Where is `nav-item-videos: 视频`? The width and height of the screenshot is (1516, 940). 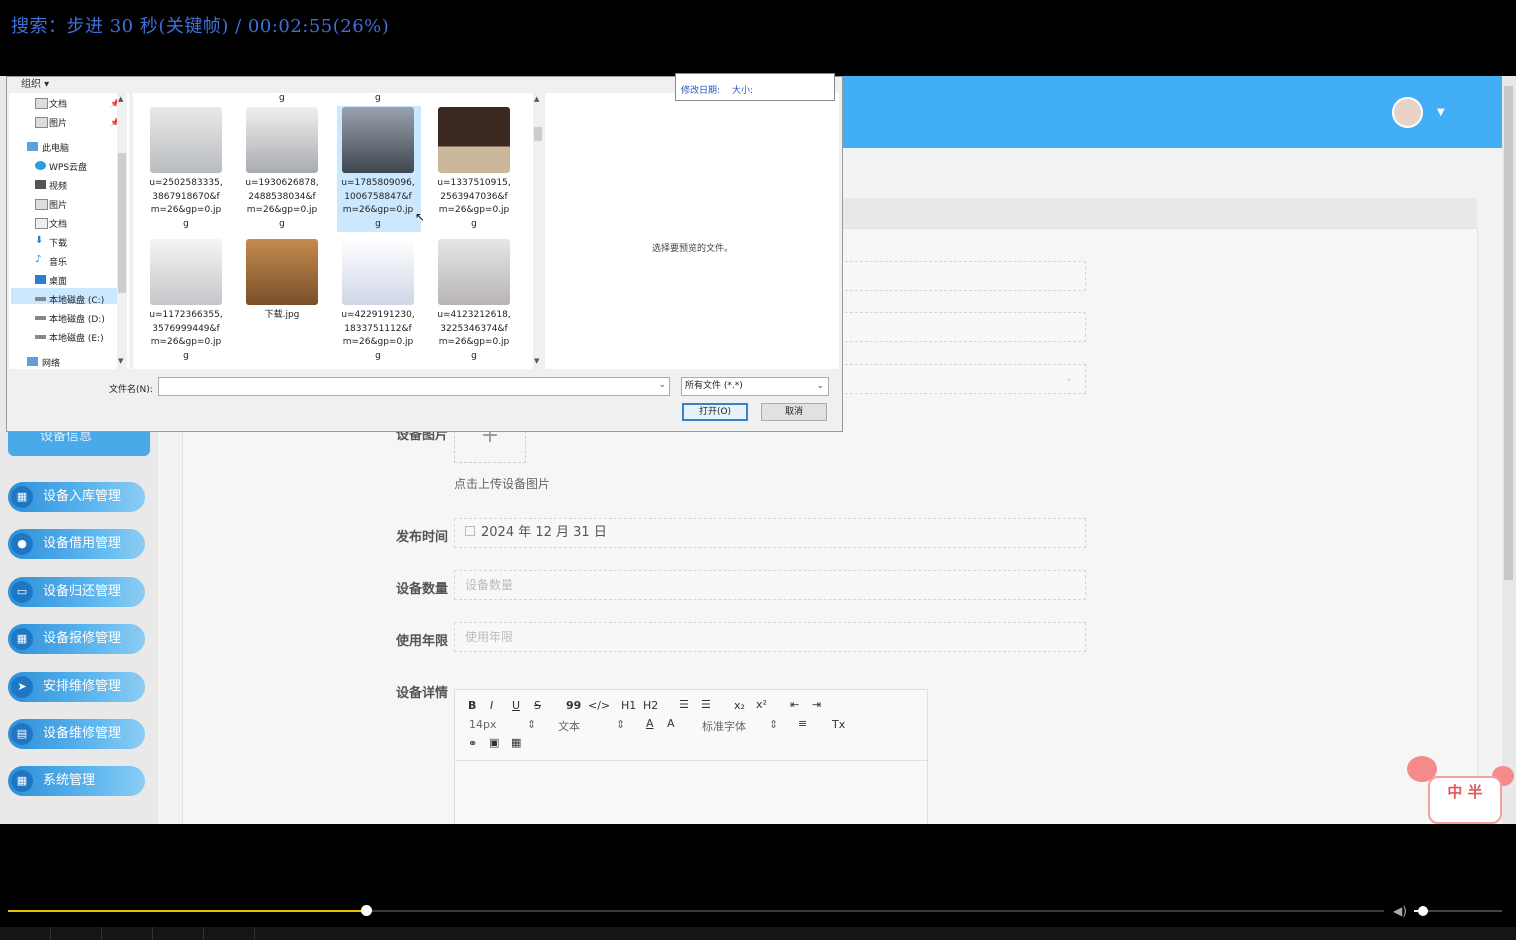 nav-item-videos: 视频 is located at coordinates (58, 185).